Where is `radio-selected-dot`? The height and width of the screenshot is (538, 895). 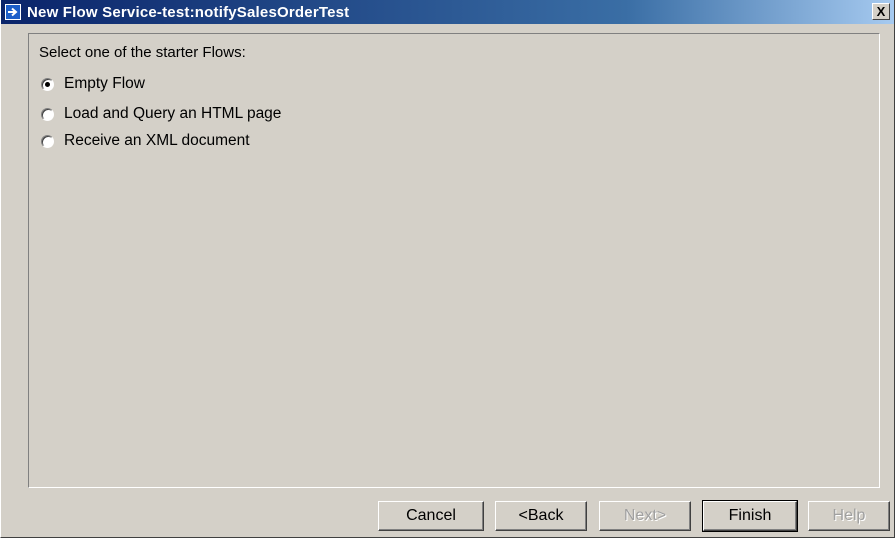
radio-selected-dot is located at coordinates (47, 84).